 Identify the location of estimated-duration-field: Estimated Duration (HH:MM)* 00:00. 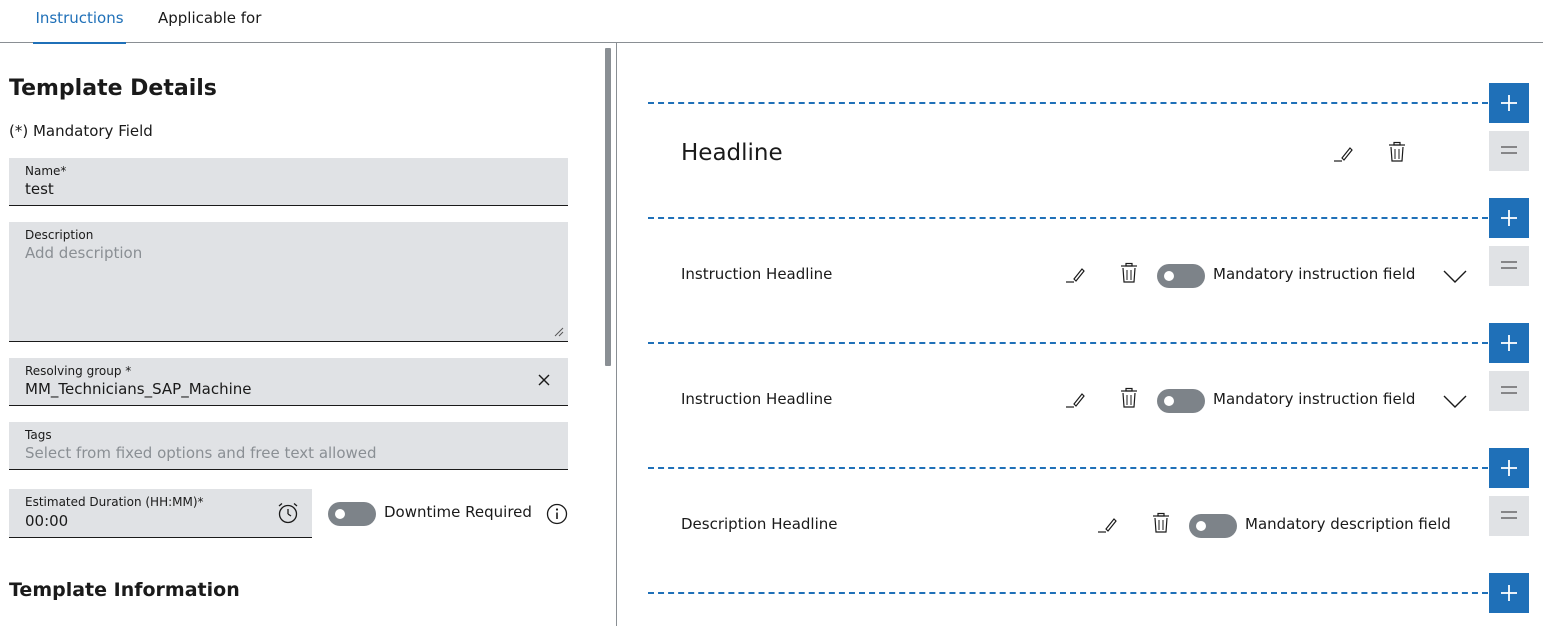
(160, 513).